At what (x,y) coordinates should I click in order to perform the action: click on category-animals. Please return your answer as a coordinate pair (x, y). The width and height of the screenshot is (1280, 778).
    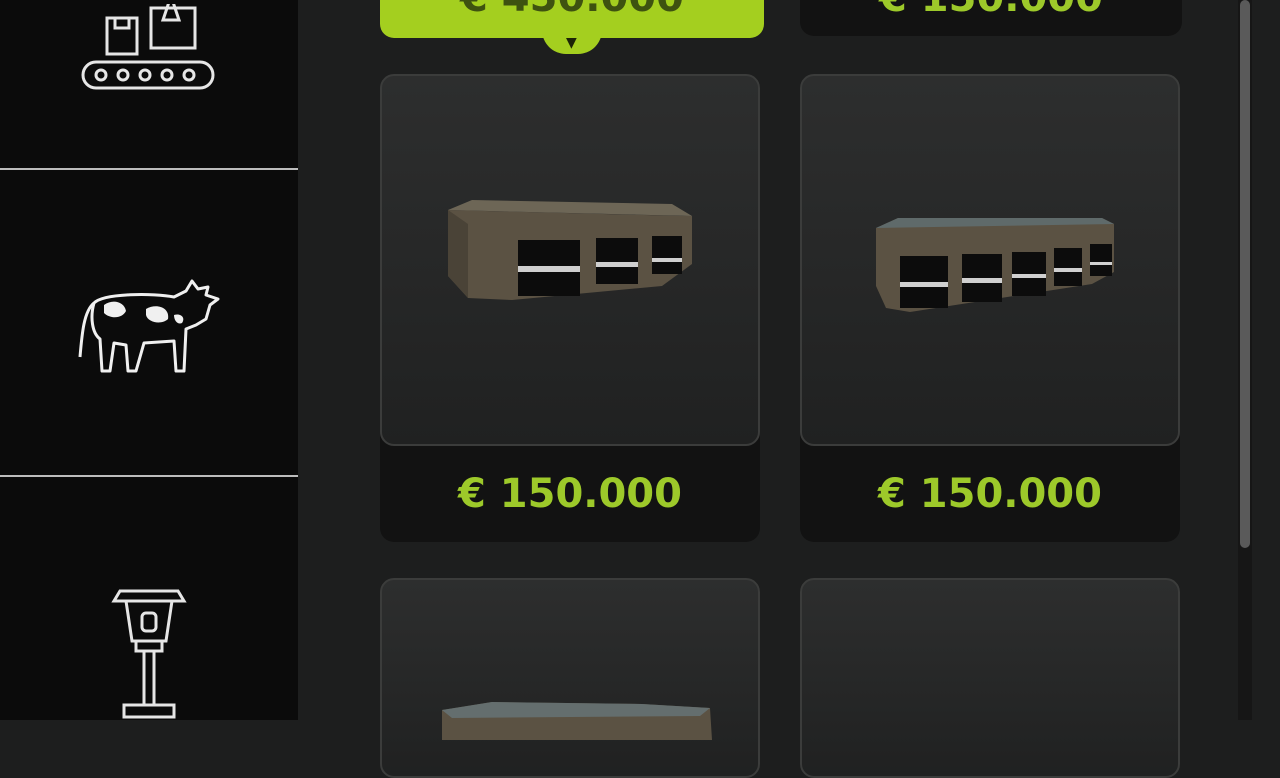
    Looking at the image, I should click on (149, 322).